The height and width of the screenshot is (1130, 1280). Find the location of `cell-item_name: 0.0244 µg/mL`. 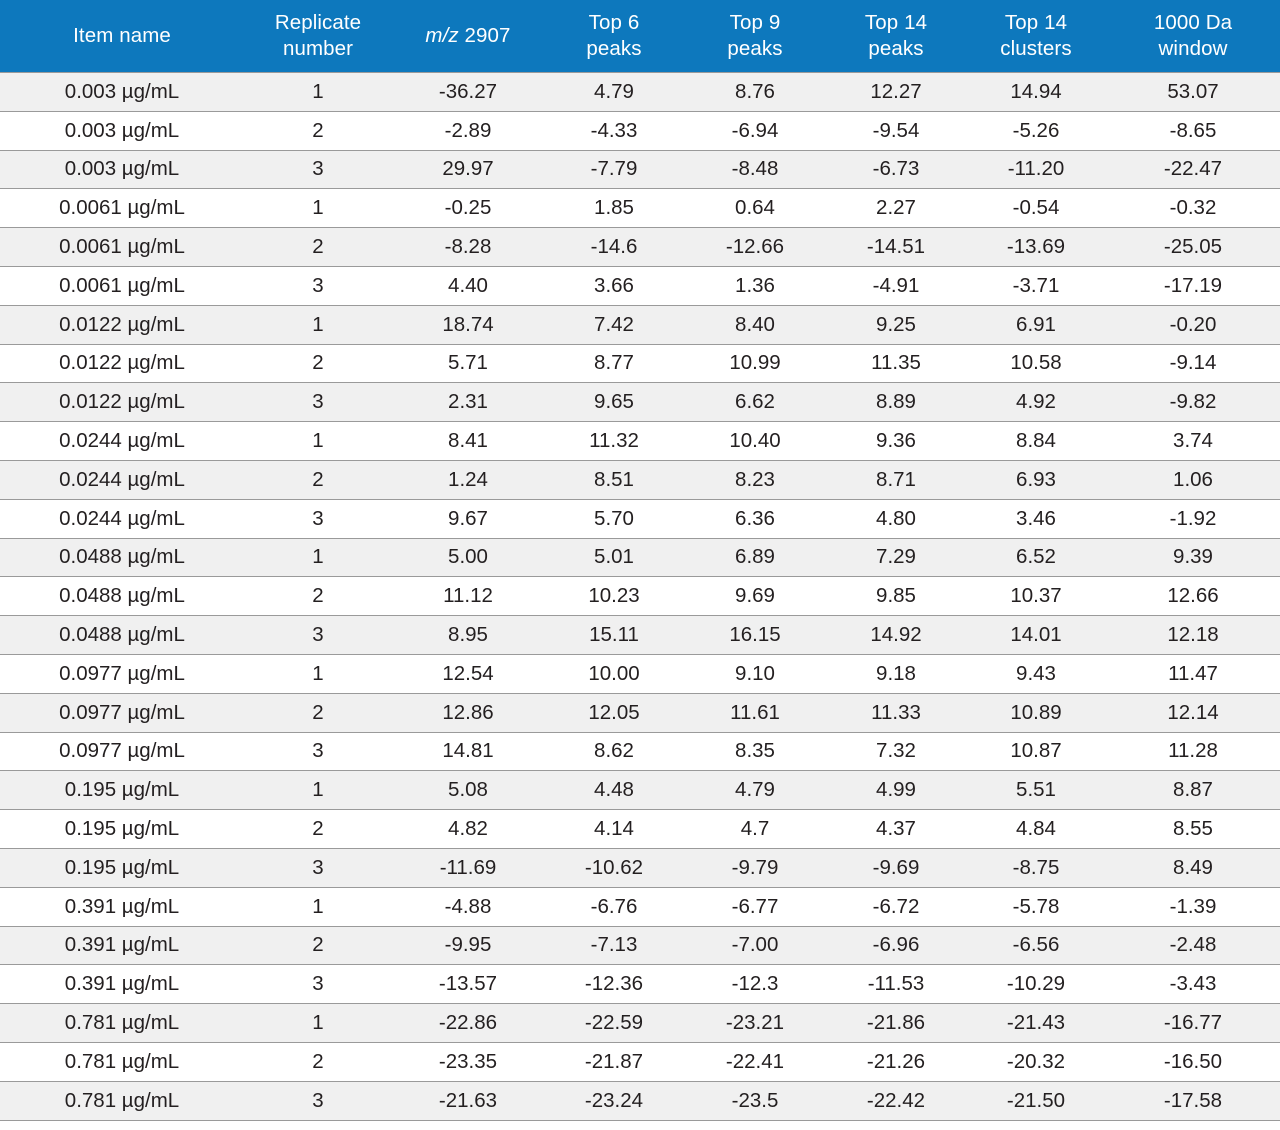

cell-item_name: 0.0244 µg/mL is located at coordinates (122, 441).